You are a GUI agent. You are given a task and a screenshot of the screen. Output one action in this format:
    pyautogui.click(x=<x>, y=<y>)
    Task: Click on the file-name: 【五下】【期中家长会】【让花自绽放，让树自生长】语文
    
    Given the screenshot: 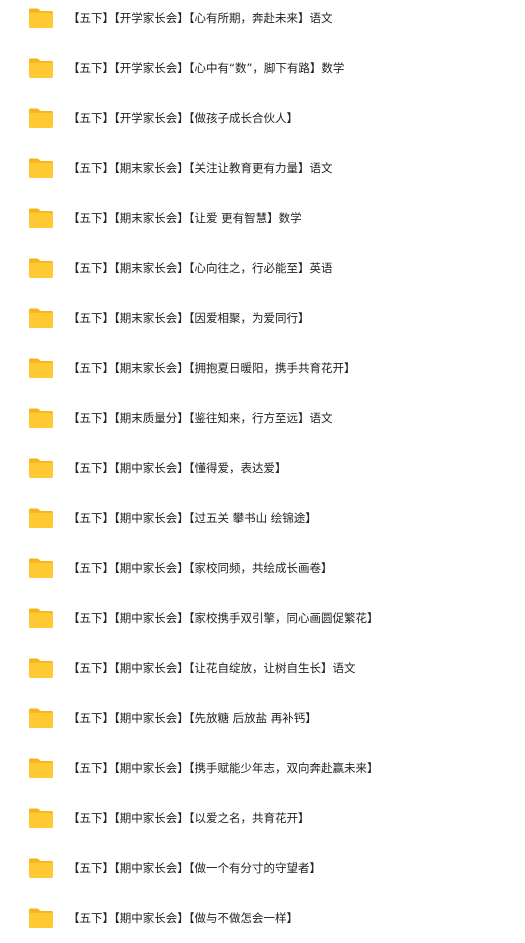 What is the action you would take?
    pyautogui.click(x=212, y=668)
    